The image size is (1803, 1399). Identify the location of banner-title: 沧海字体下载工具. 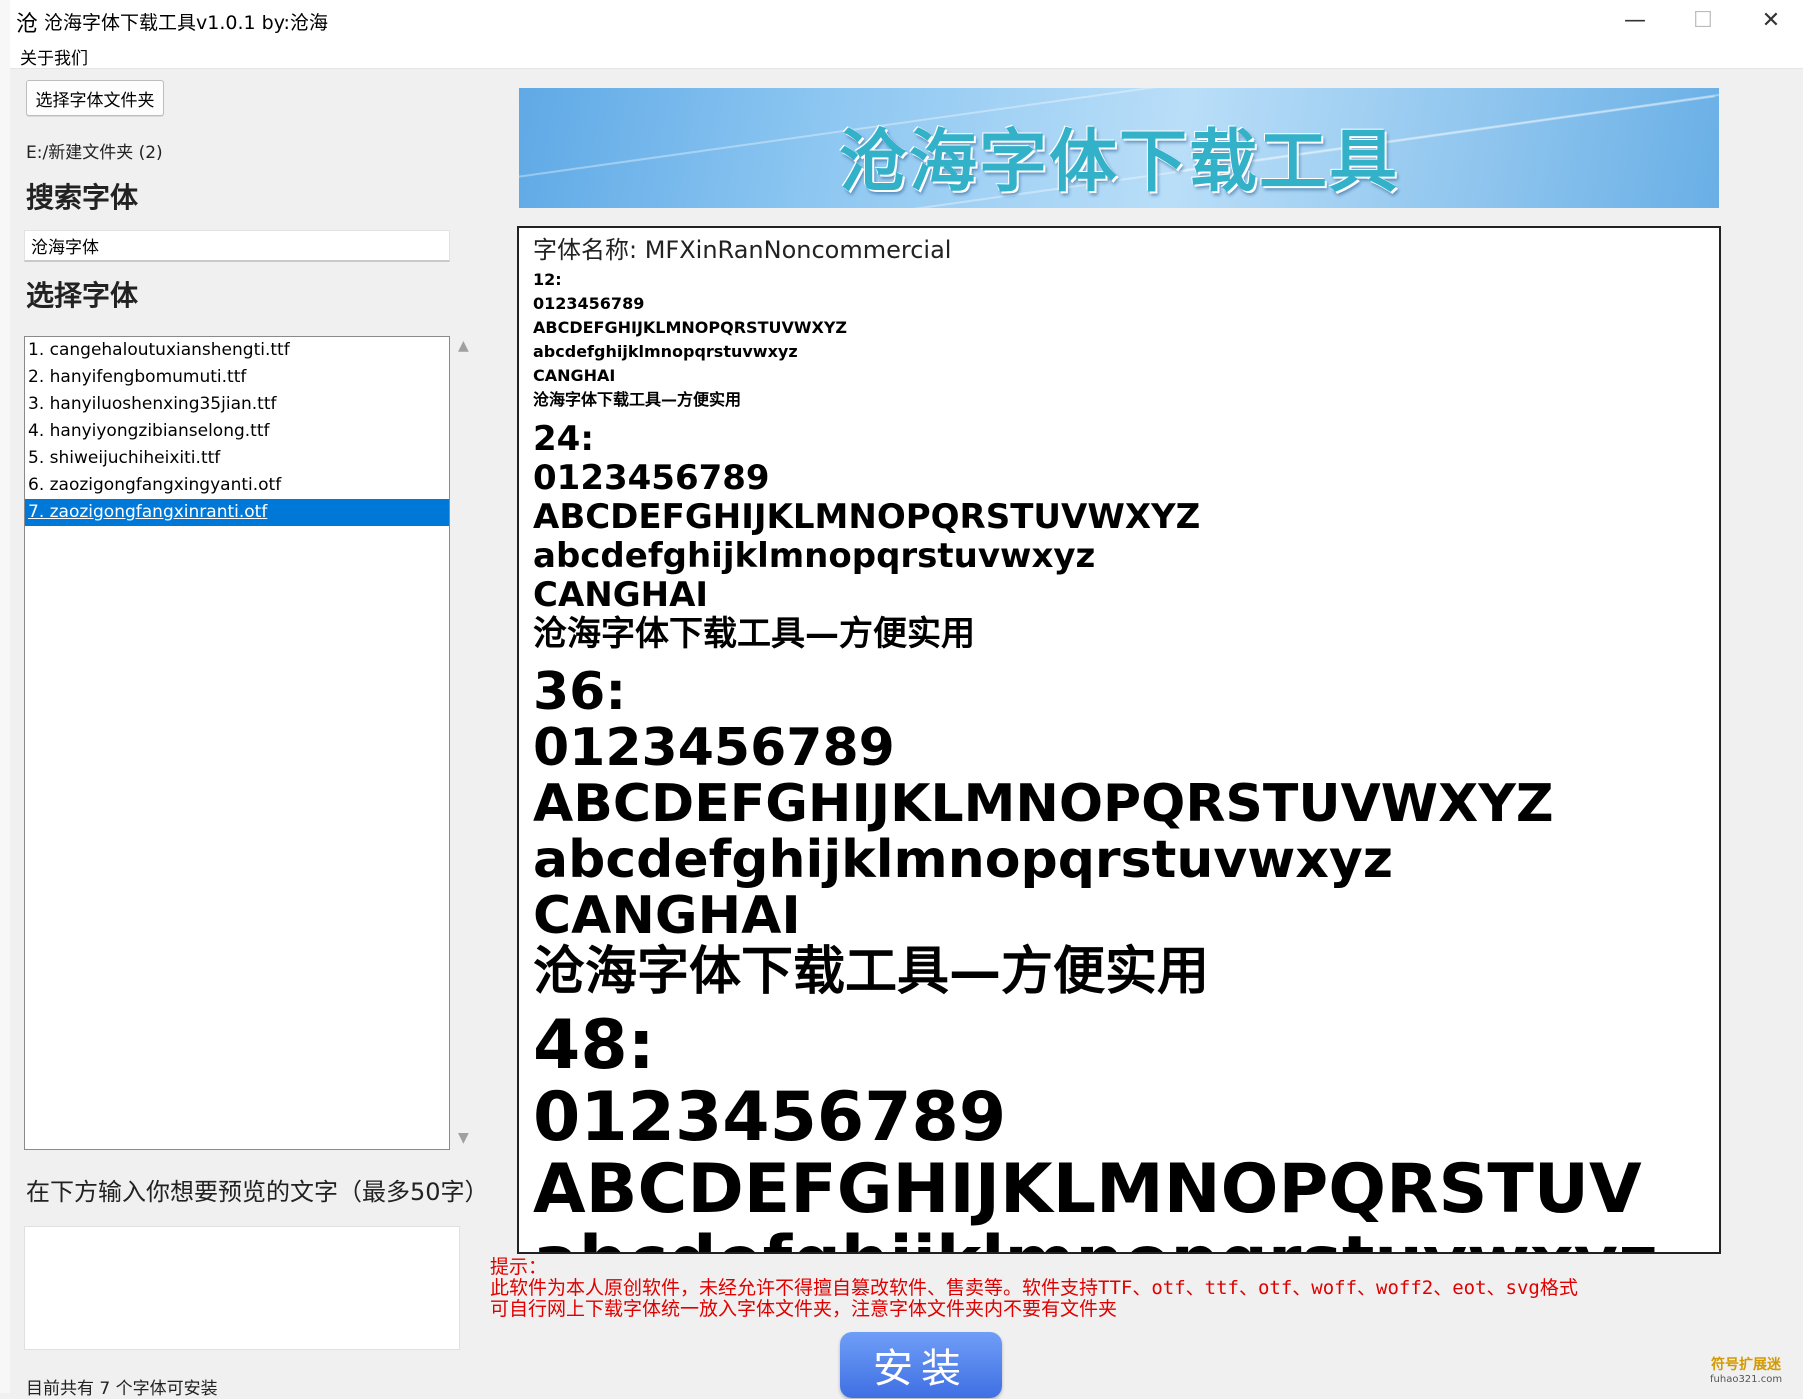
(1118, 162).